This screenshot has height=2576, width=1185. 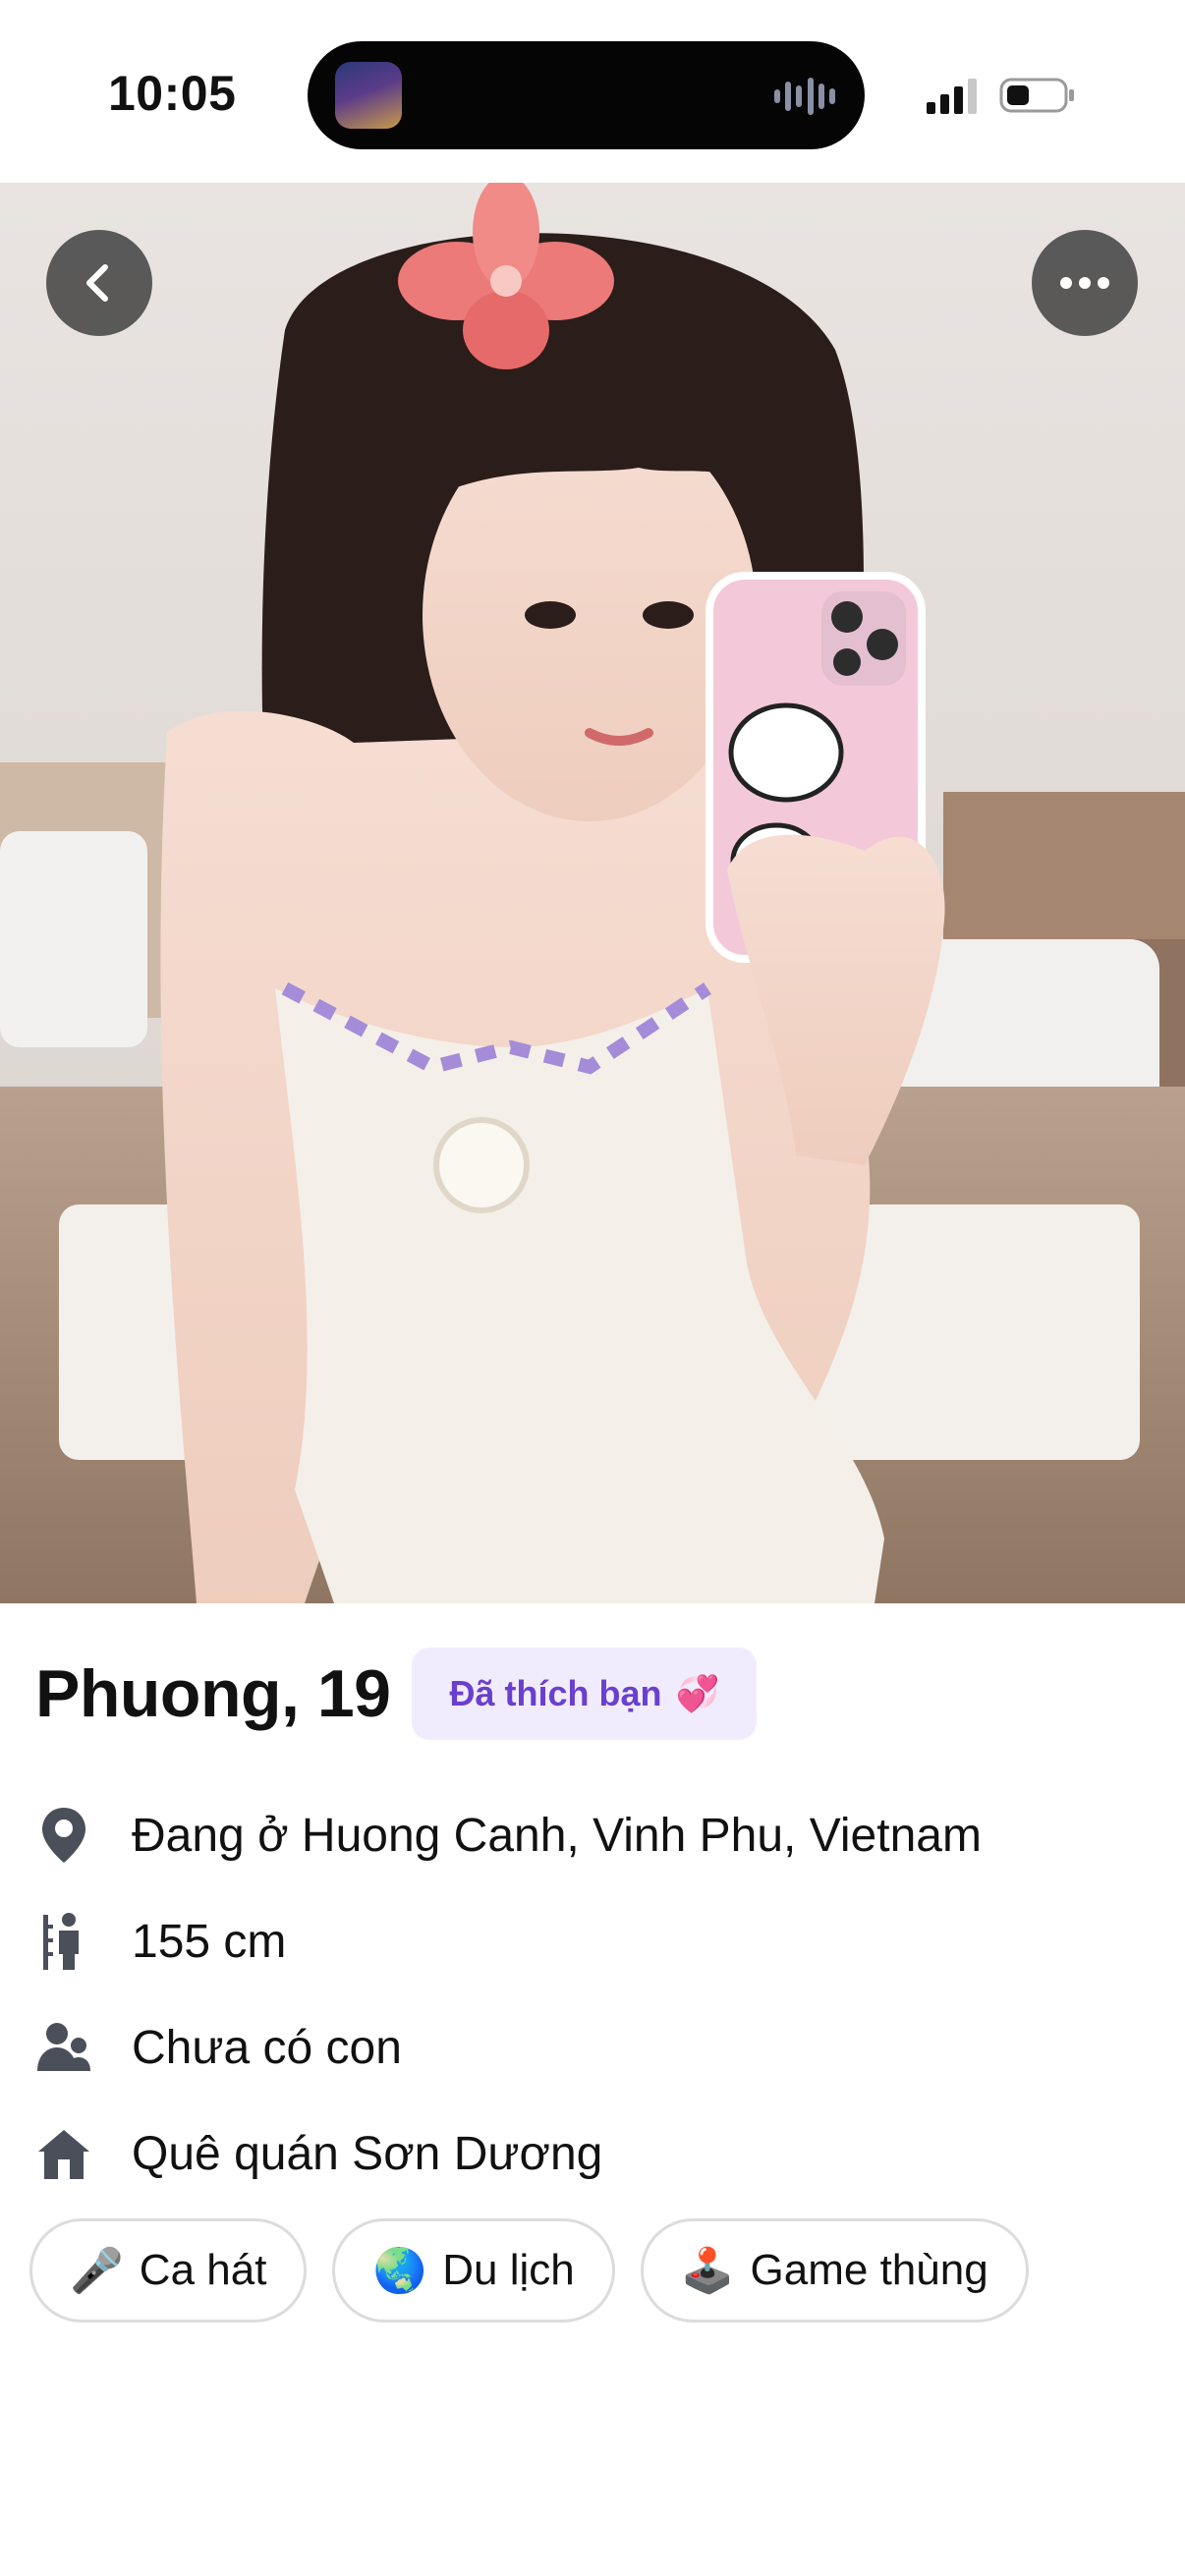 I want to click on more-options-button, so click(x=1085, y=283).